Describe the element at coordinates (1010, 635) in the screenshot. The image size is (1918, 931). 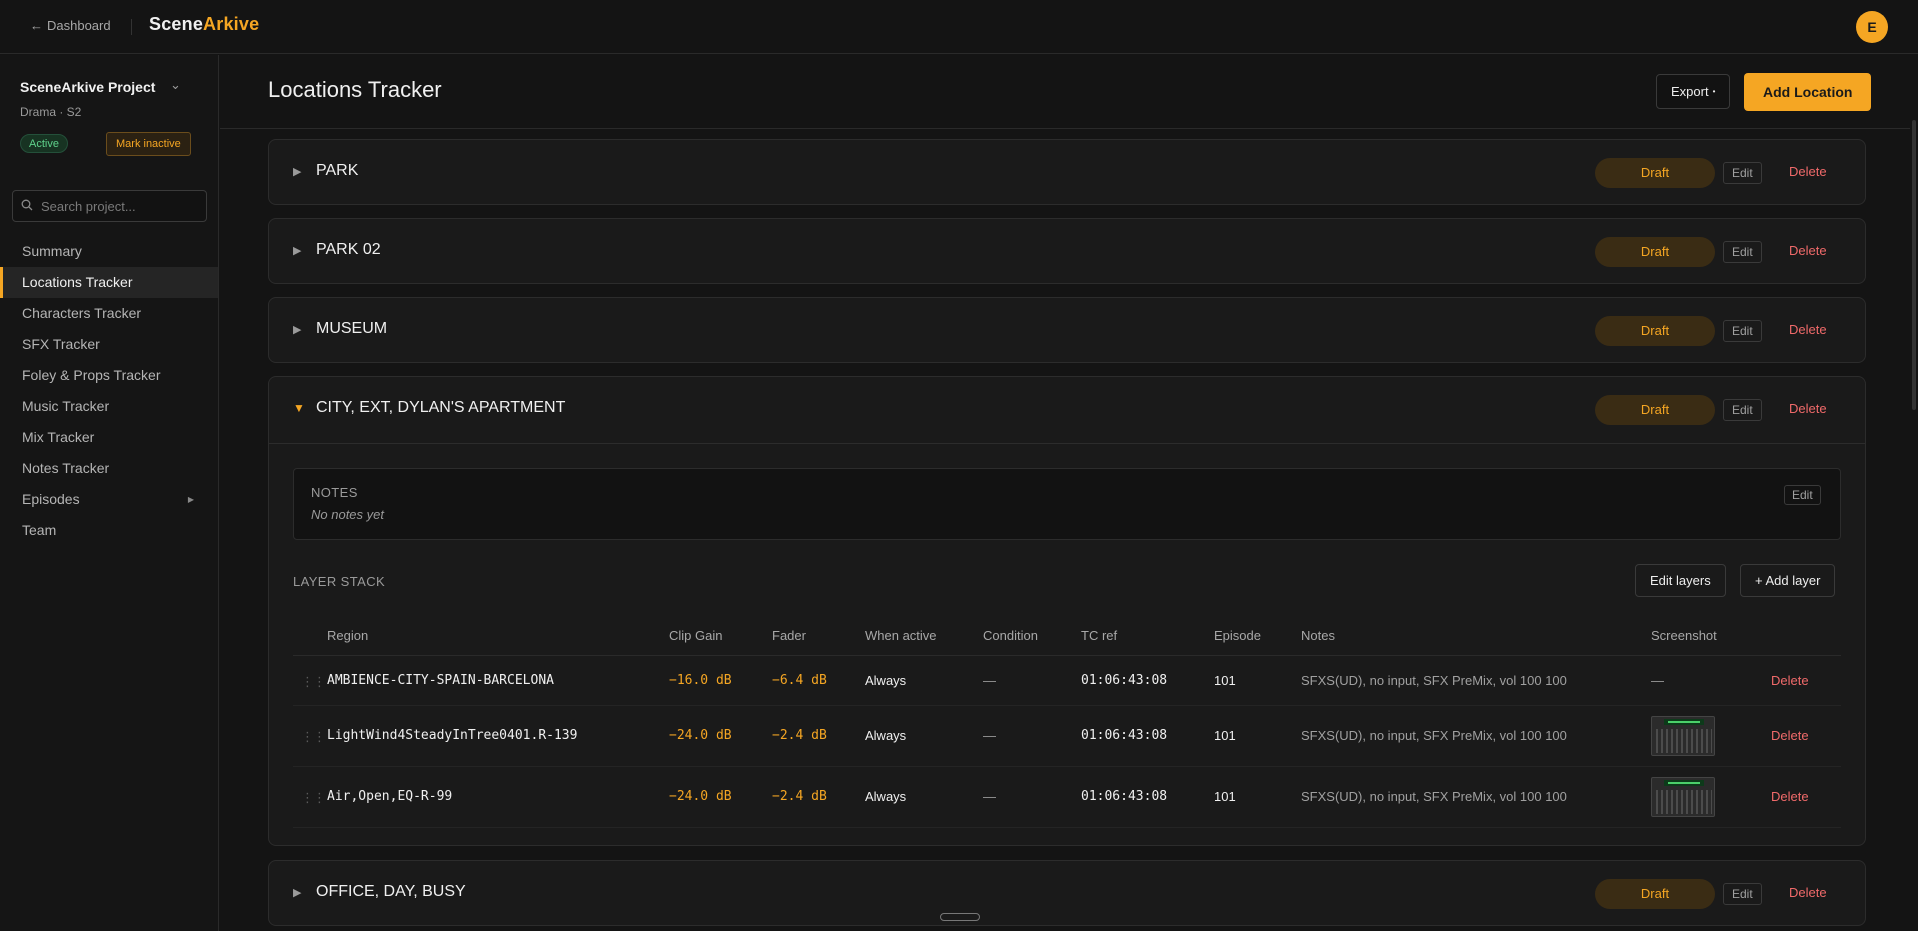
I see `column-header: Condition` at that location.